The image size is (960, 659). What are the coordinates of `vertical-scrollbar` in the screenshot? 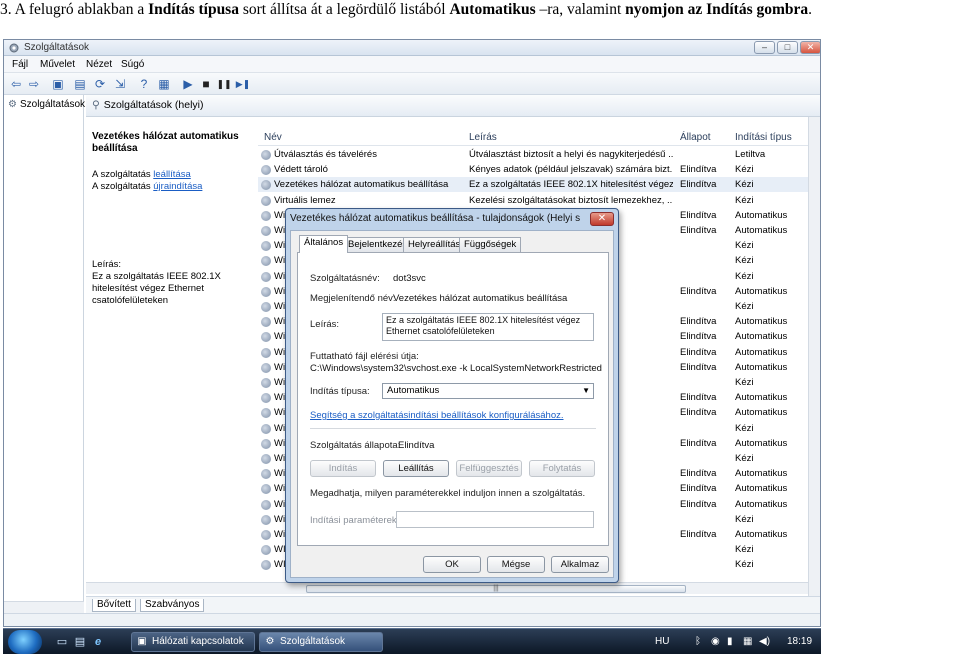 It's located at (814, 359).